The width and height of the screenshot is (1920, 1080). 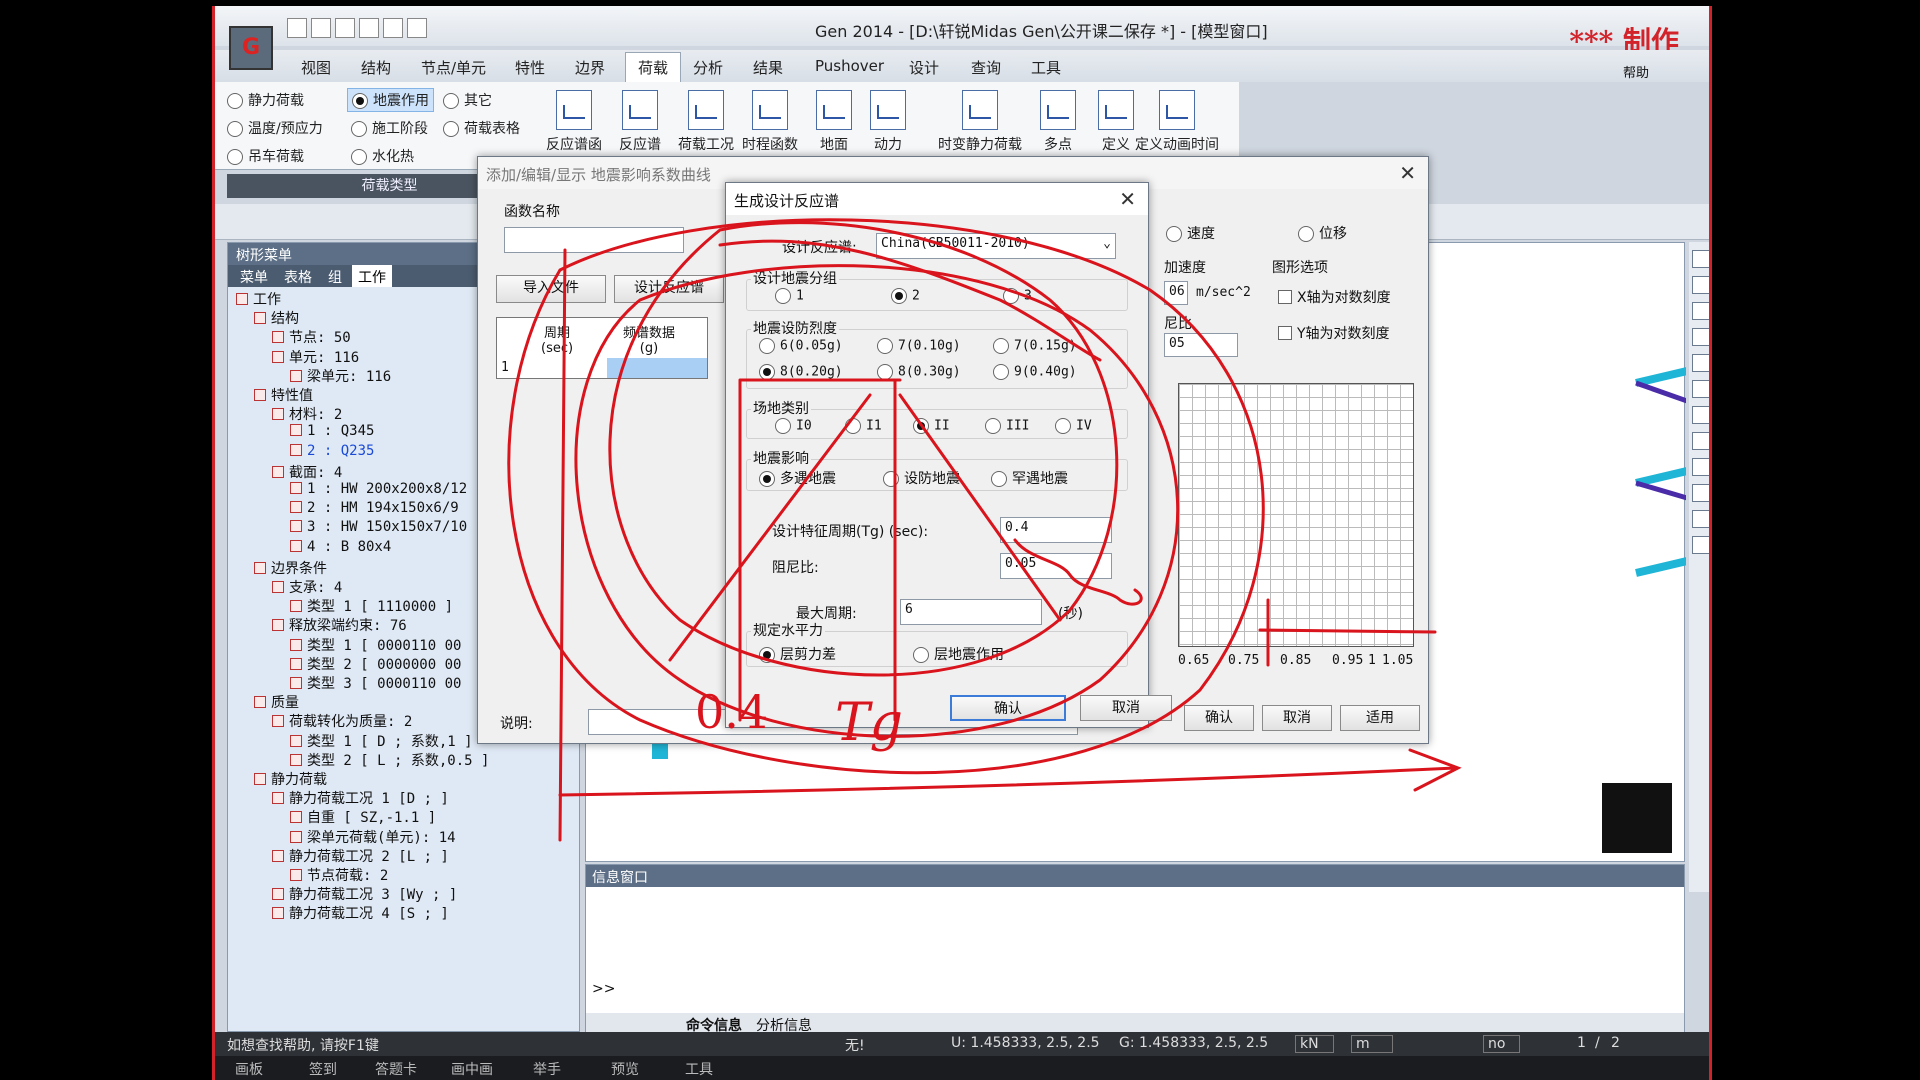 What do you see at coordinates (311, 337) in the screenshot?
I see `tree-node: 节点: 50` at bounding box center [311, 337].